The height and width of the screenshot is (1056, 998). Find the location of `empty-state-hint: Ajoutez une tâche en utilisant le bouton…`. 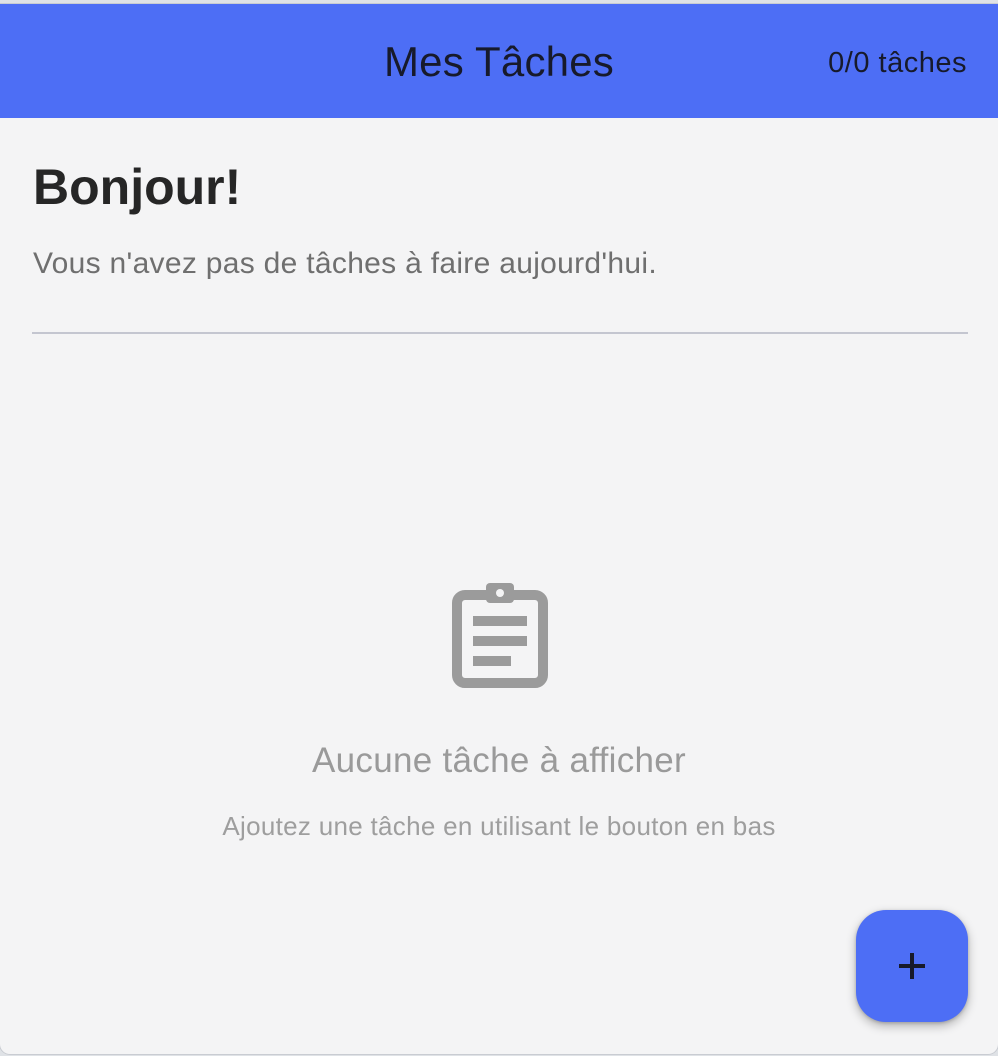

empty-state-hint: Ajoutez une tâche en utilisant le bouton… is located at coordinates (499, 826).